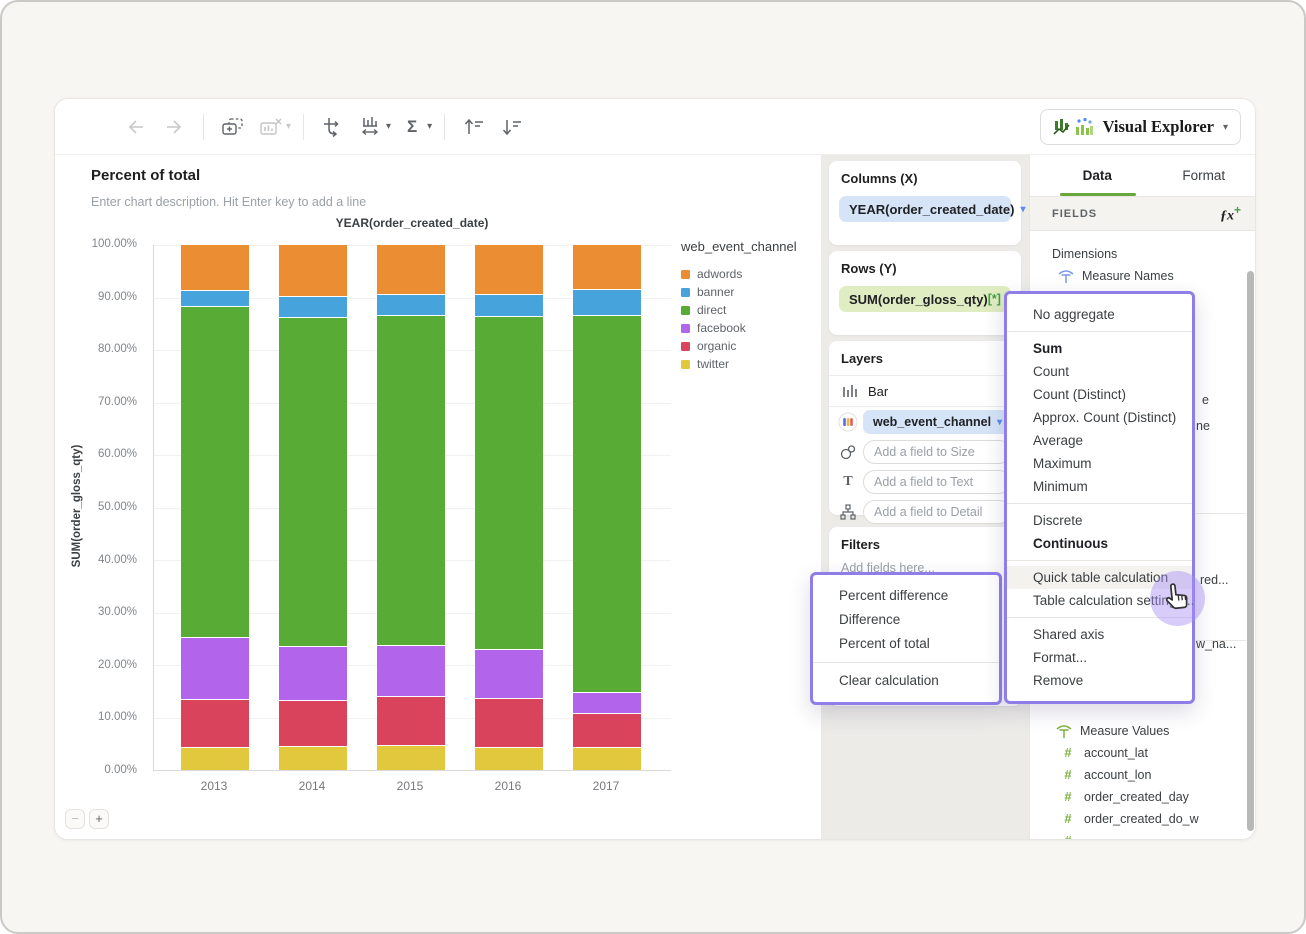  I want to click on sort-descending-button, so click(512, 127).